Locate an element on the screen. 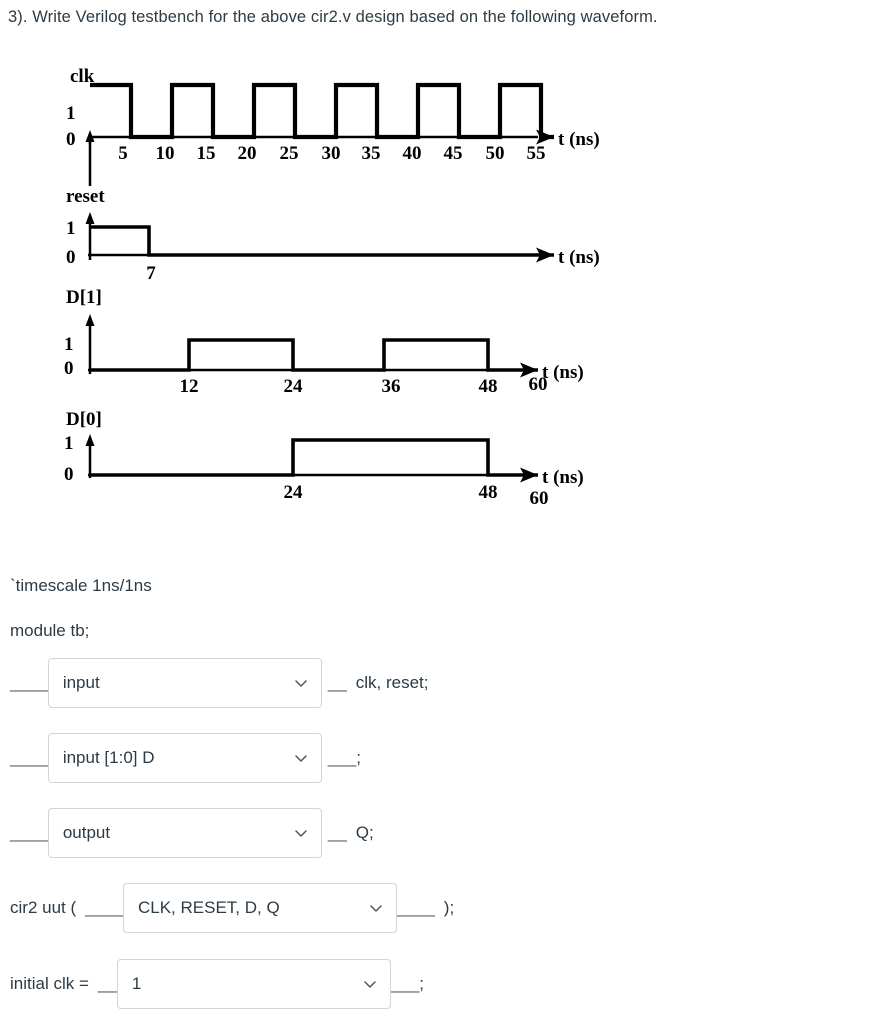  d1-axis-unit-label: t (ns) is located at coordinates (563, 372).